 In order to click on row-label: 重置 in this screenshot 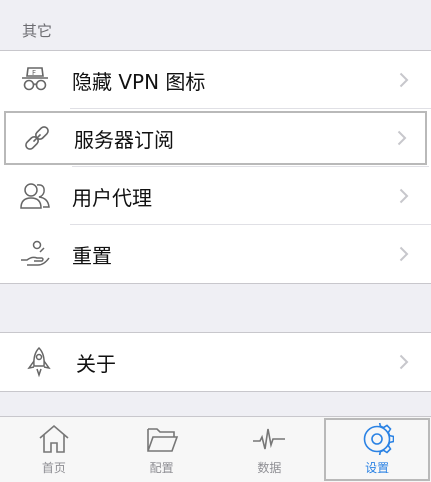, I will do `click(92, 255)`.